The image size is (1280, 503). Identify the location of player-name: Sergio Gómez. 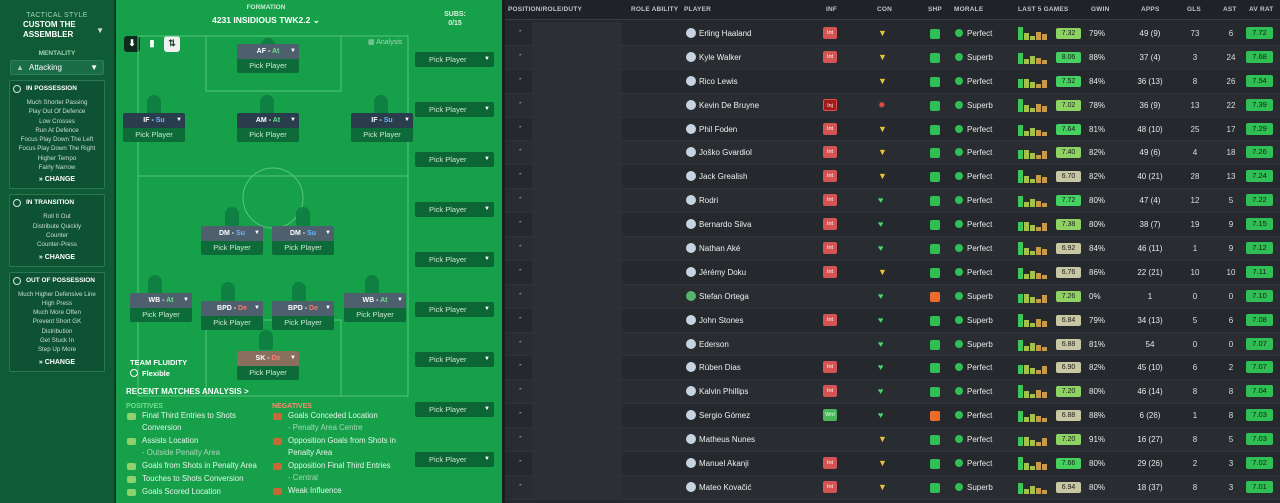
(724, 415).